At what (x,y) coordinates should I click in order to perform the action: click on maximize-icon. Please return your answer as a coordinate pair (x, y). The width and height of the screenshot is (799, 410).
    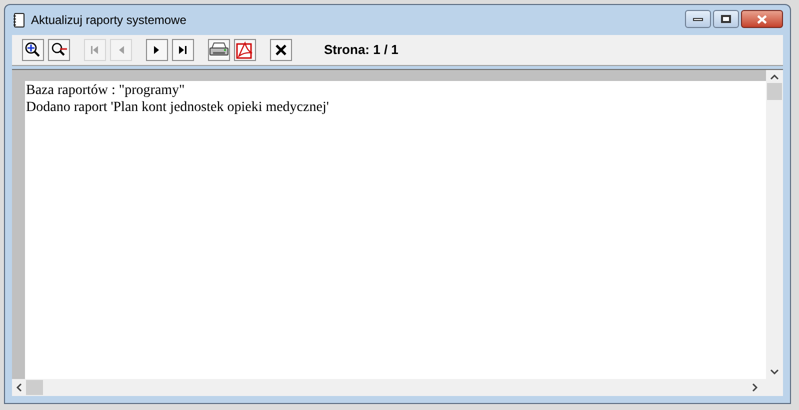
    Looking at the image, I should click on (726, 19).